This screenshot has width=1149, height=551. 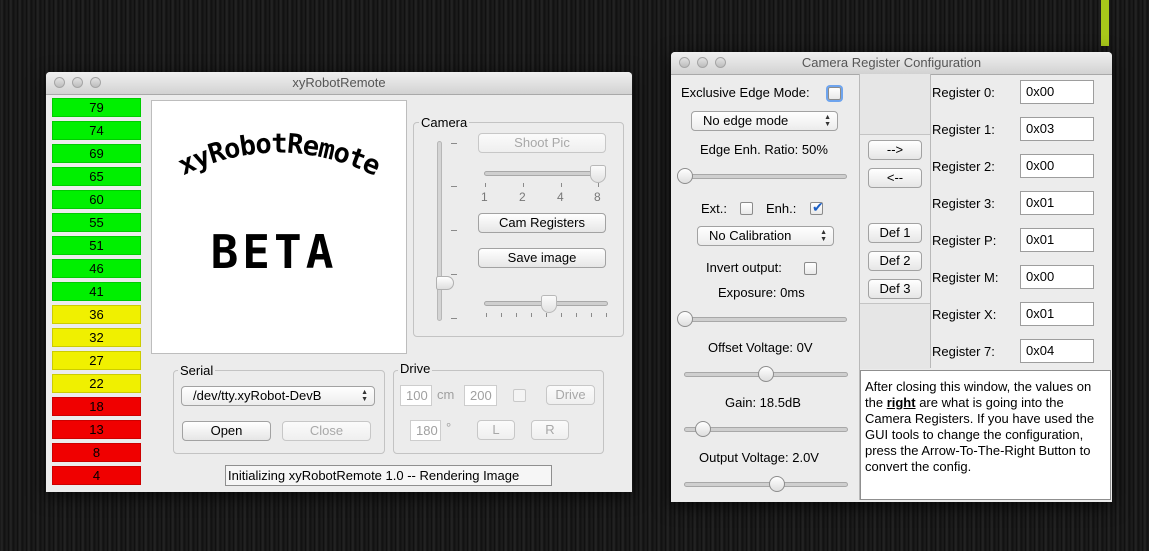 I want to click on distance-field: 100, so click(x=416, y=395).